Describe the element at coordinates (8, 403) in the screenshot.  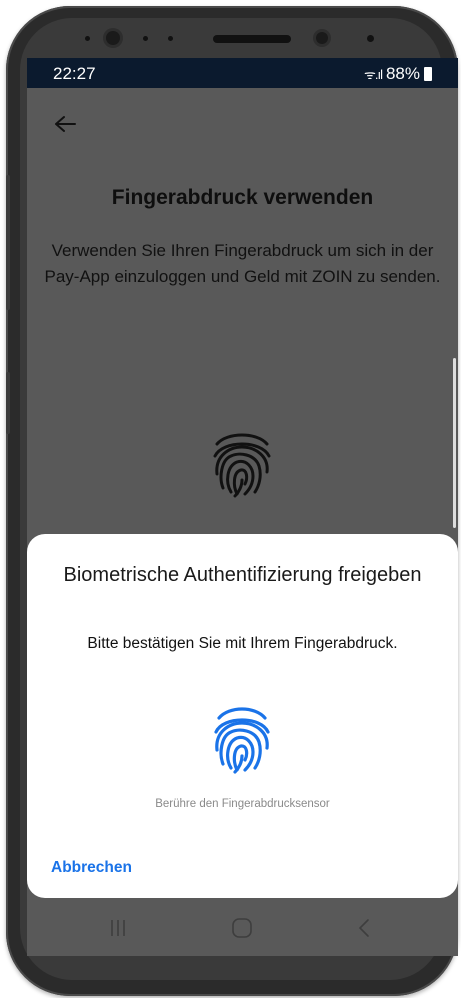
I see `bixby-button` at that location.